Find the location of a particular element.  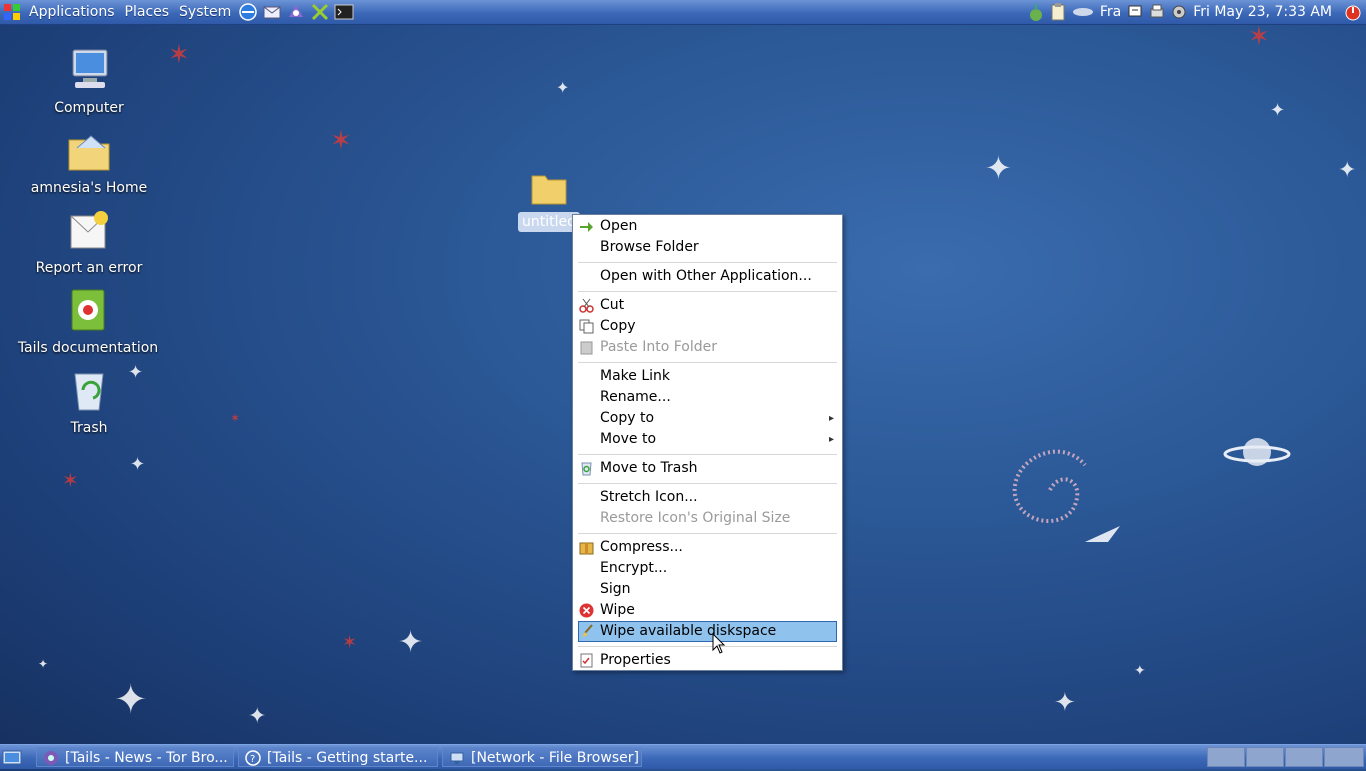

network-icon is located at coordinates (1135, 12).